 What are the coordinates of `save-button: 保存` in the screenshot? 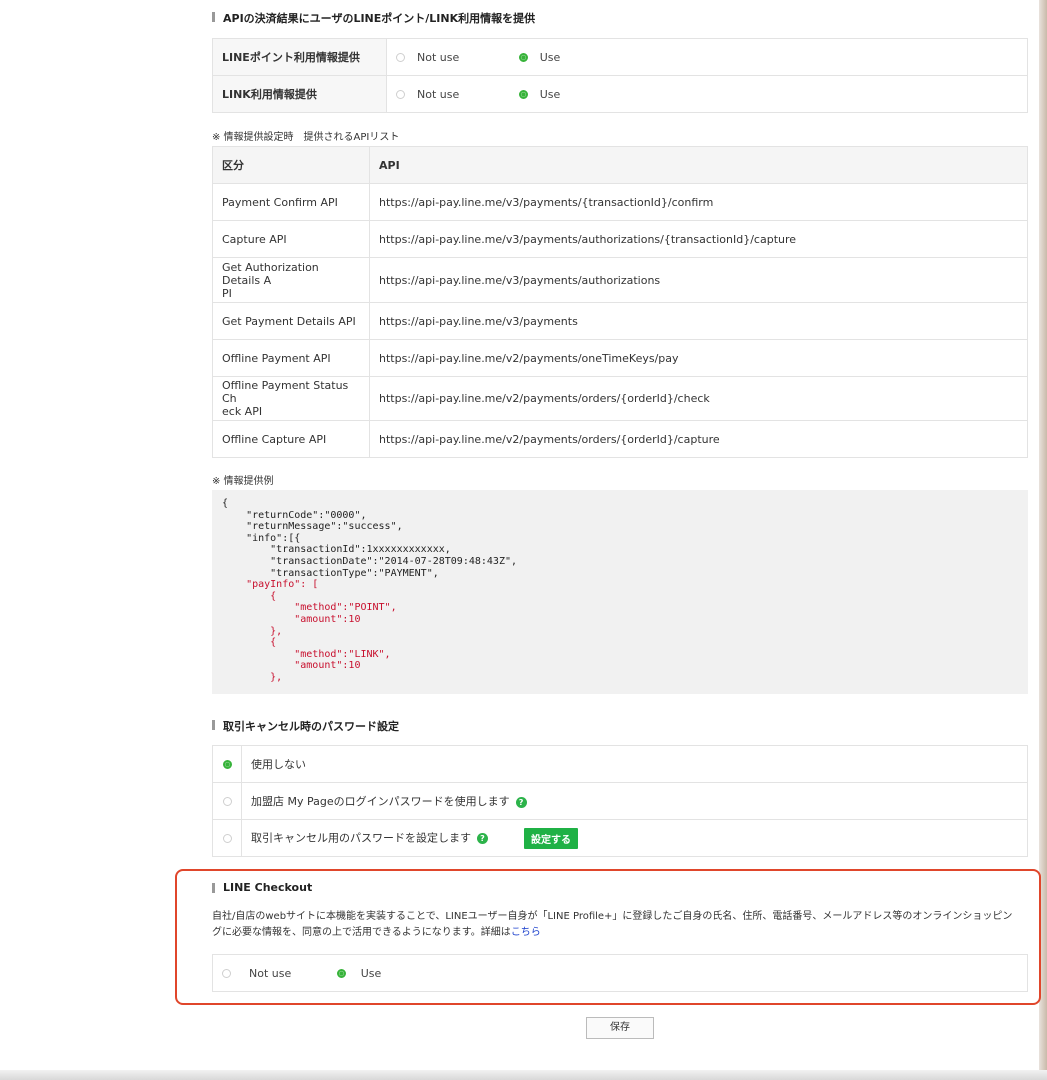 It's located at (620, 1028).